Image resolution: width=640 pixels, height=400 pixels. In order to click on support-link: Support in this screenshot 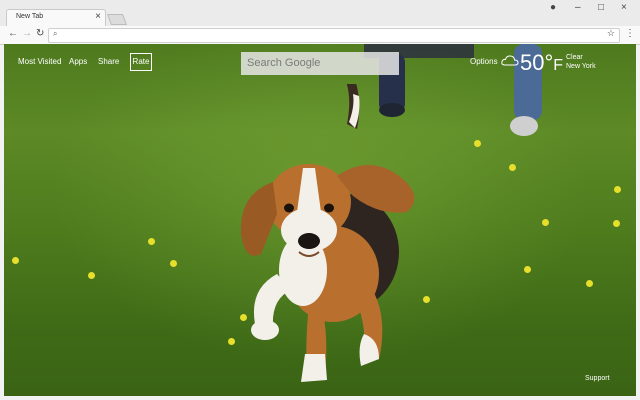, I will do `click(597, 378)`.